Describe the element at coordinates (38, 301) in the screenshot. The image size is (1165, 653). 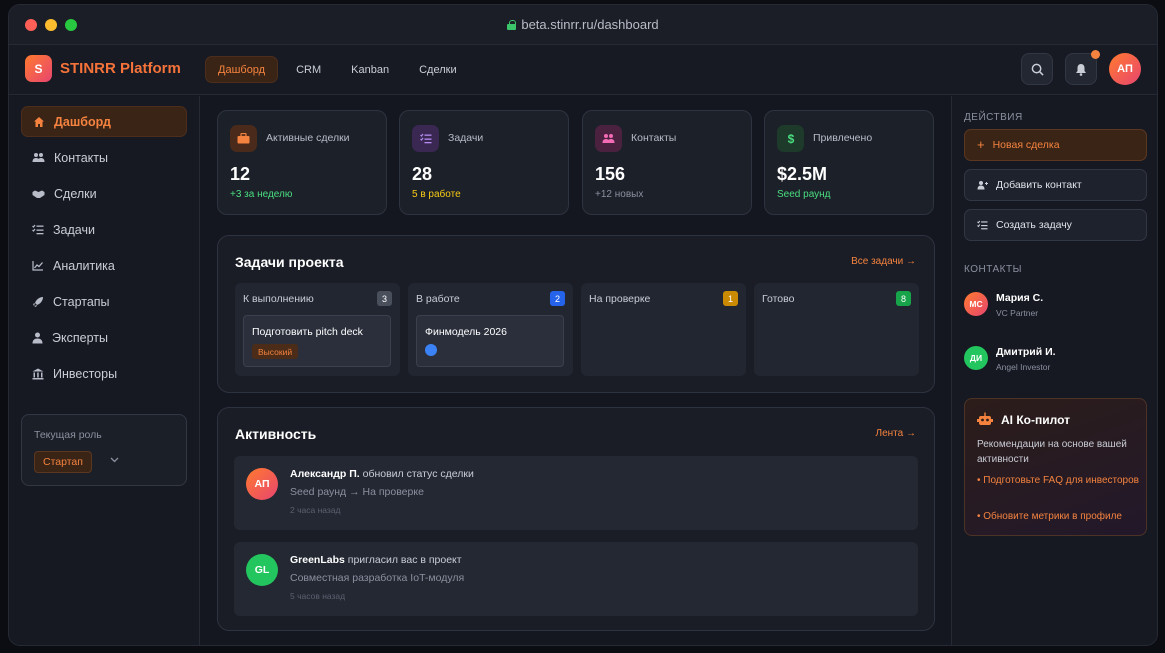
I see `rocket-icon` at that location.